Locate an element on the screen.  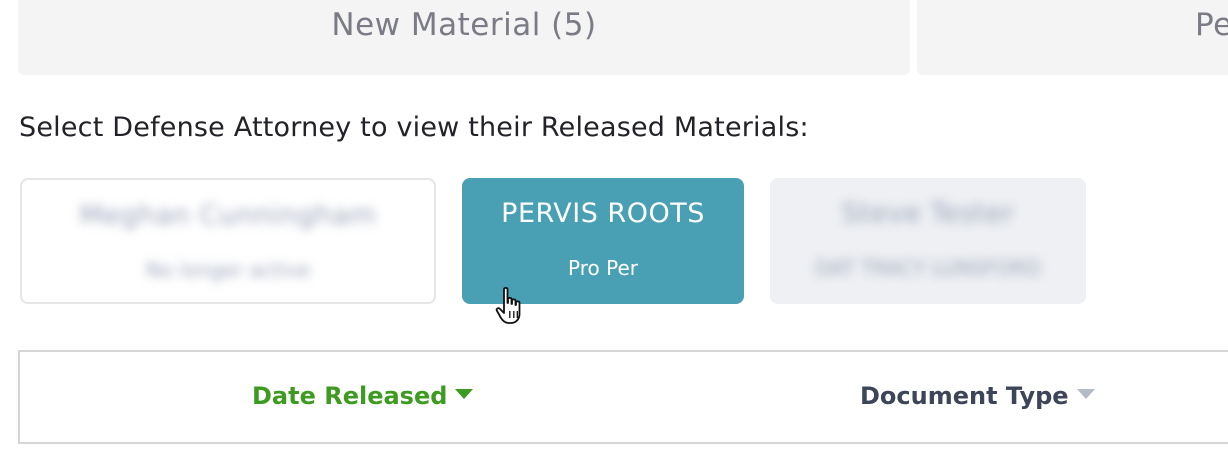
column-header-document-type: Document Type is located at coordinates (977, 396).